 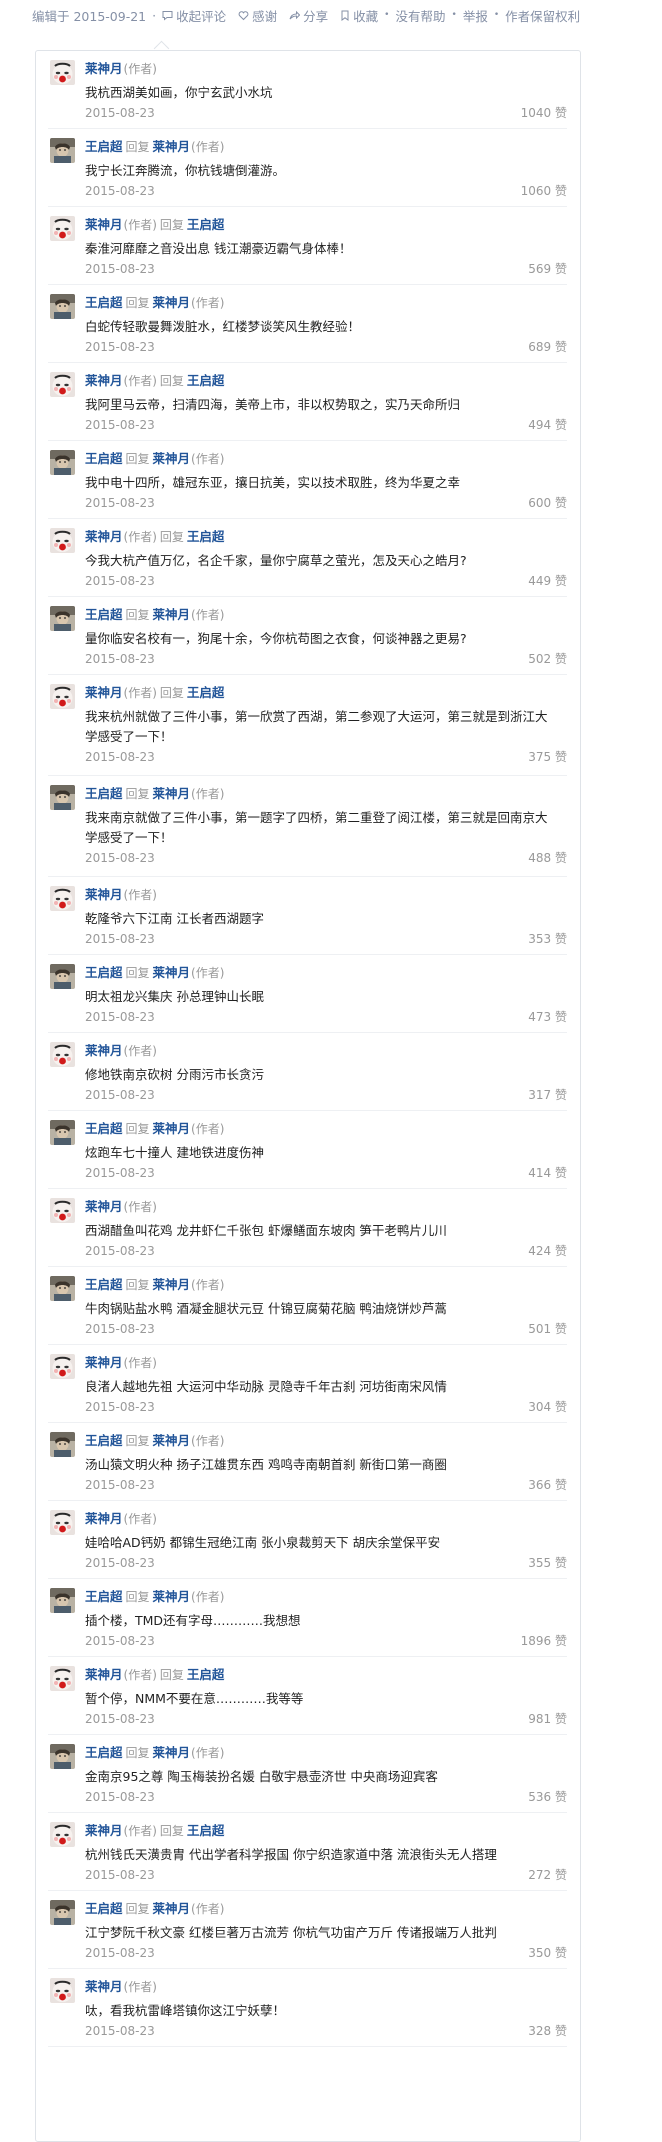 What do you see at coordinates (547, 1875) in the screenshot?
I see `like-count: 272 赞` at bounding box center [547, 1875].